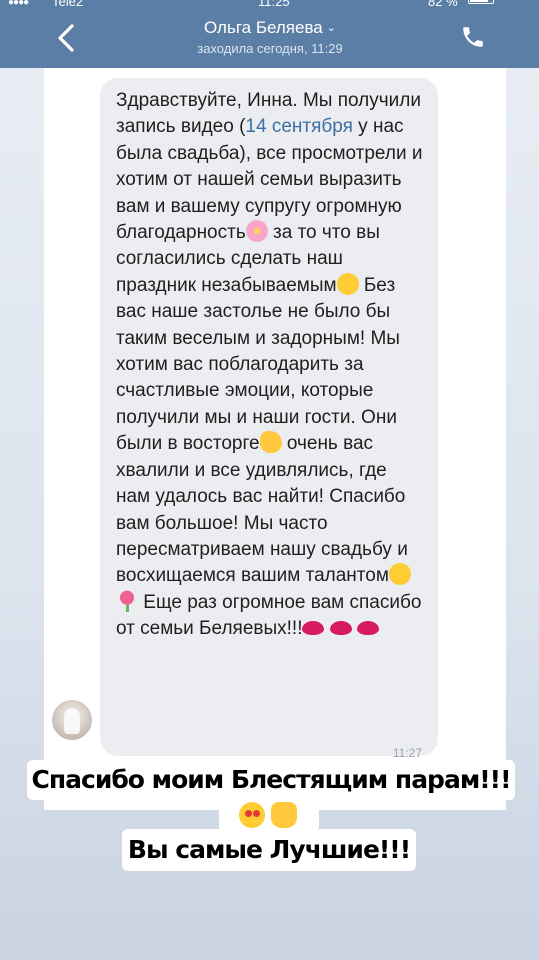  I want to click on kissing-face-emoji-icon, so click(347, 283).